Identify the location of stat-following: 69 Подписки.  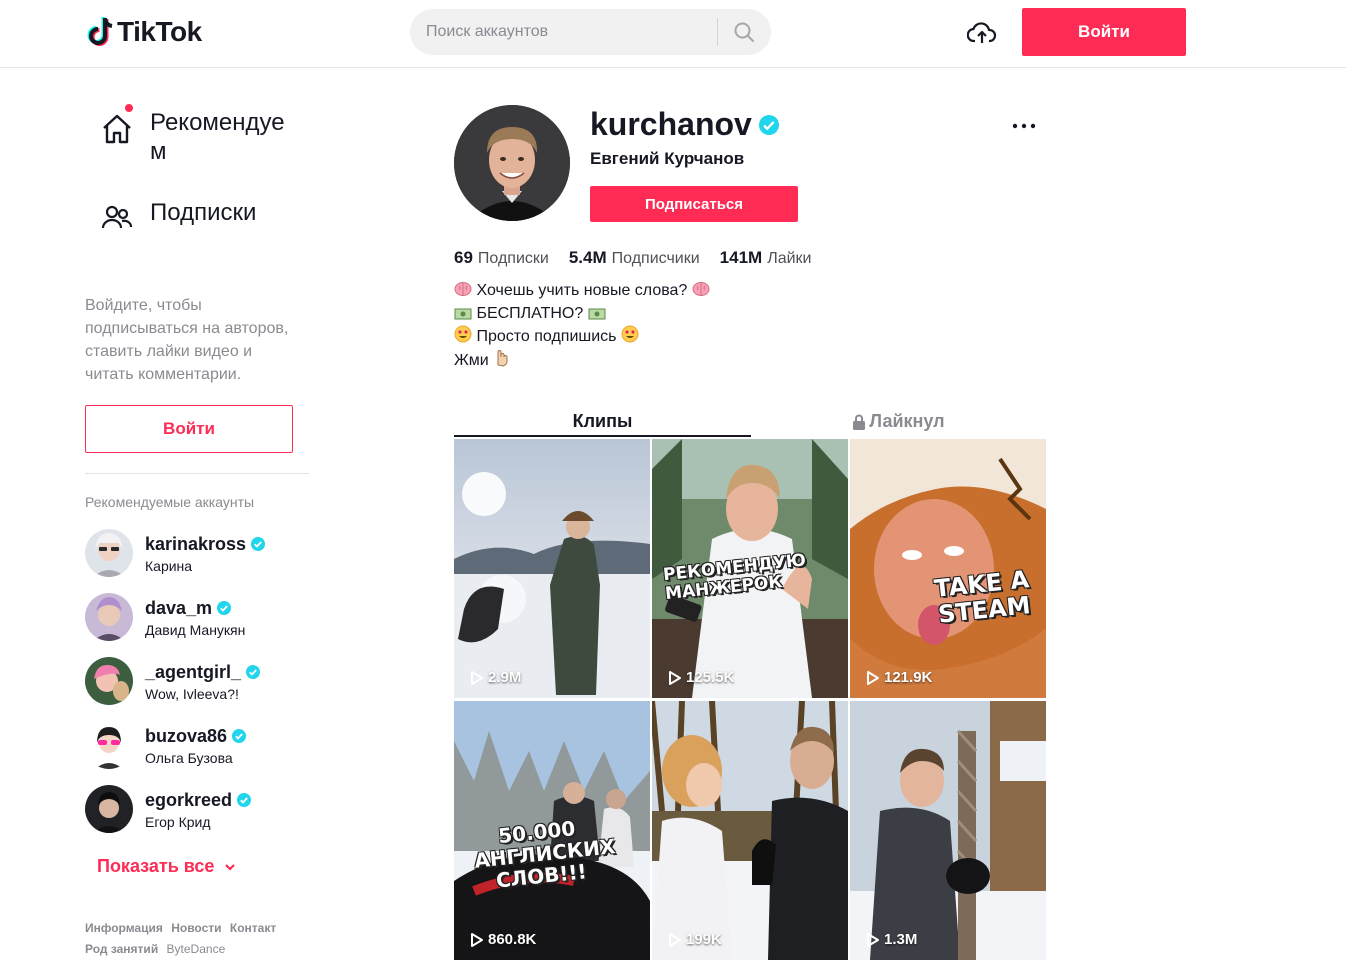
(501, 258).